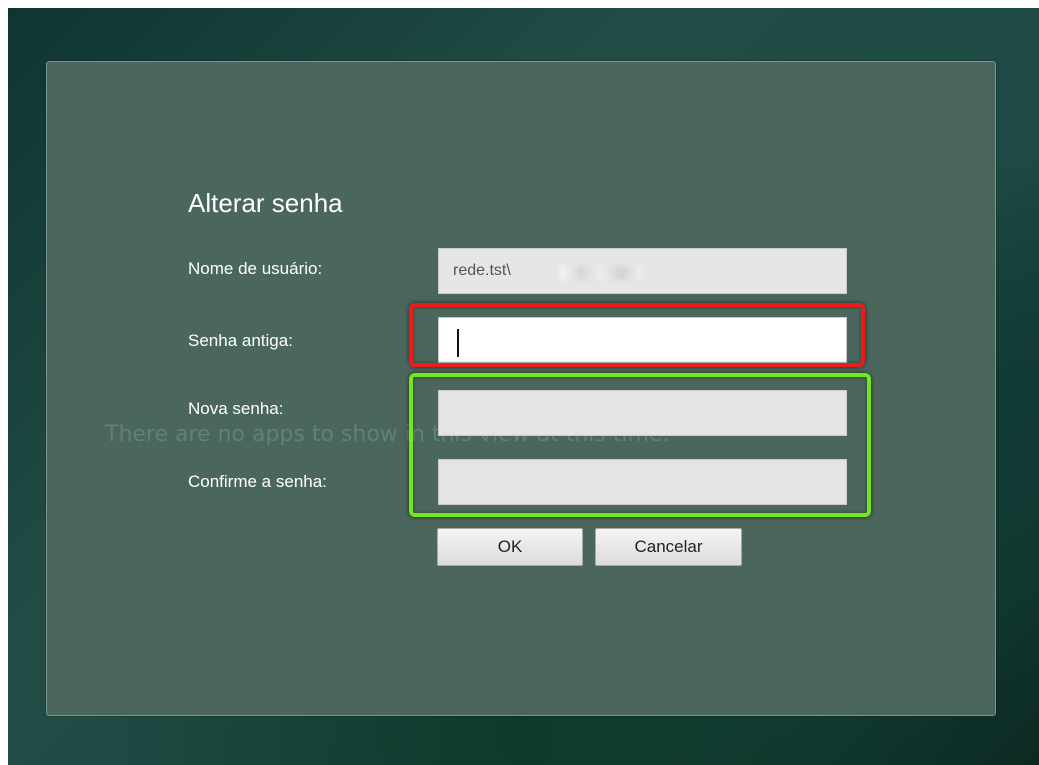  Describe the element at coordinates (236, 408) in the screenshot. I see `new-password-label: Nova senha:` at that location.